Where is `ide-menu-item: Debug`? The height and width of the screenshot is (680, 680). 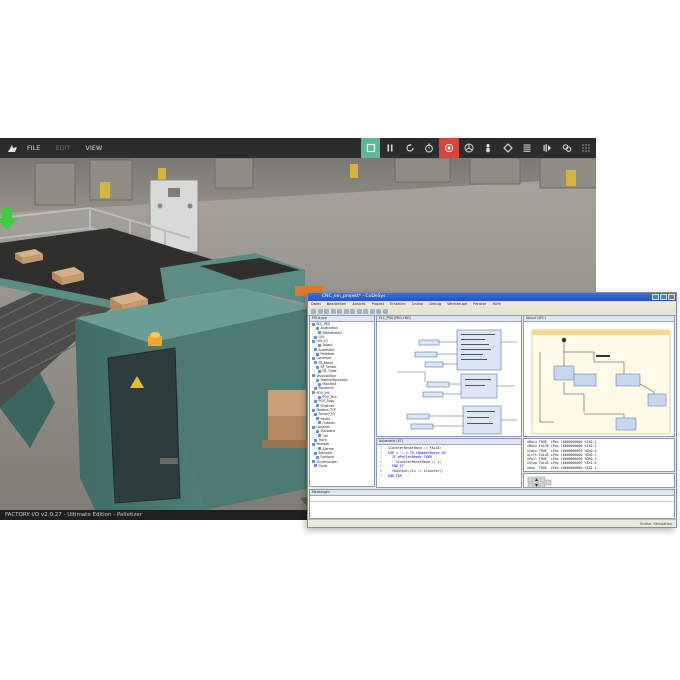 ide-menu-item: Debug is located at coordinates (435, 304).